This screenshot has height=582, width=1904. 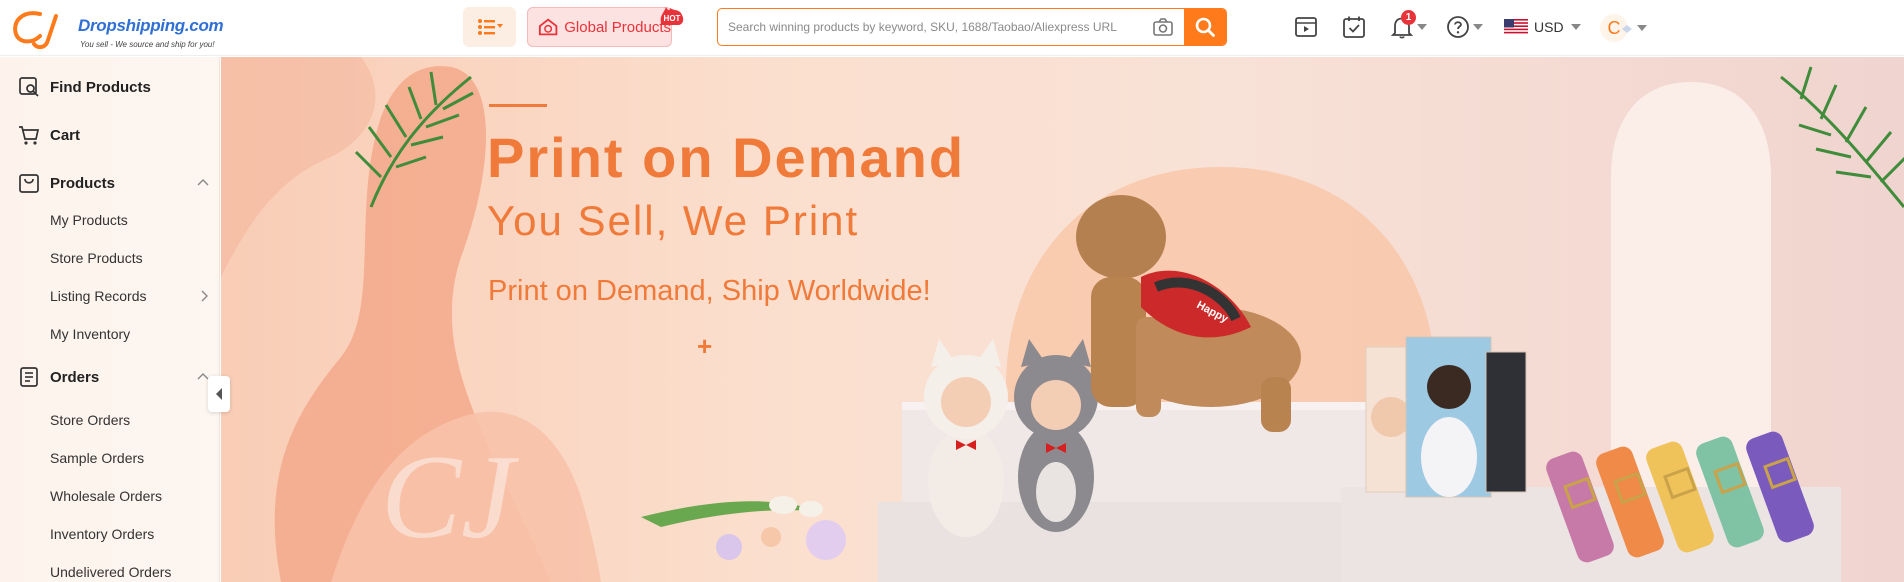 What do you see at coordinates (151, 25) in the screenshot?
I see `logo-brand-text: Dropshipping.com` at bounding box center [151, 25].